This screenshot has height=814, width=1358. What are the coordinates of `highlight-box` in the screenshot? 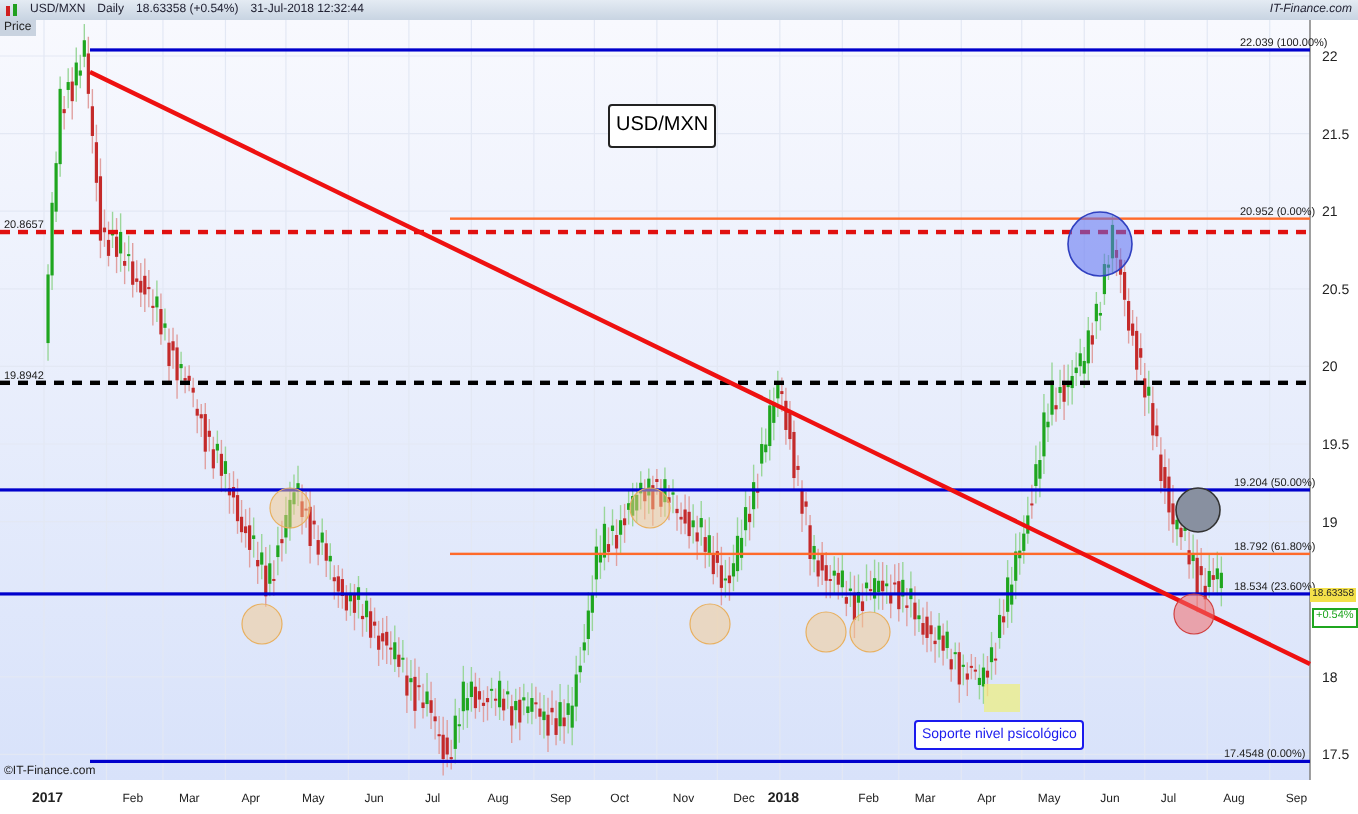 It's located at (1002, 698).